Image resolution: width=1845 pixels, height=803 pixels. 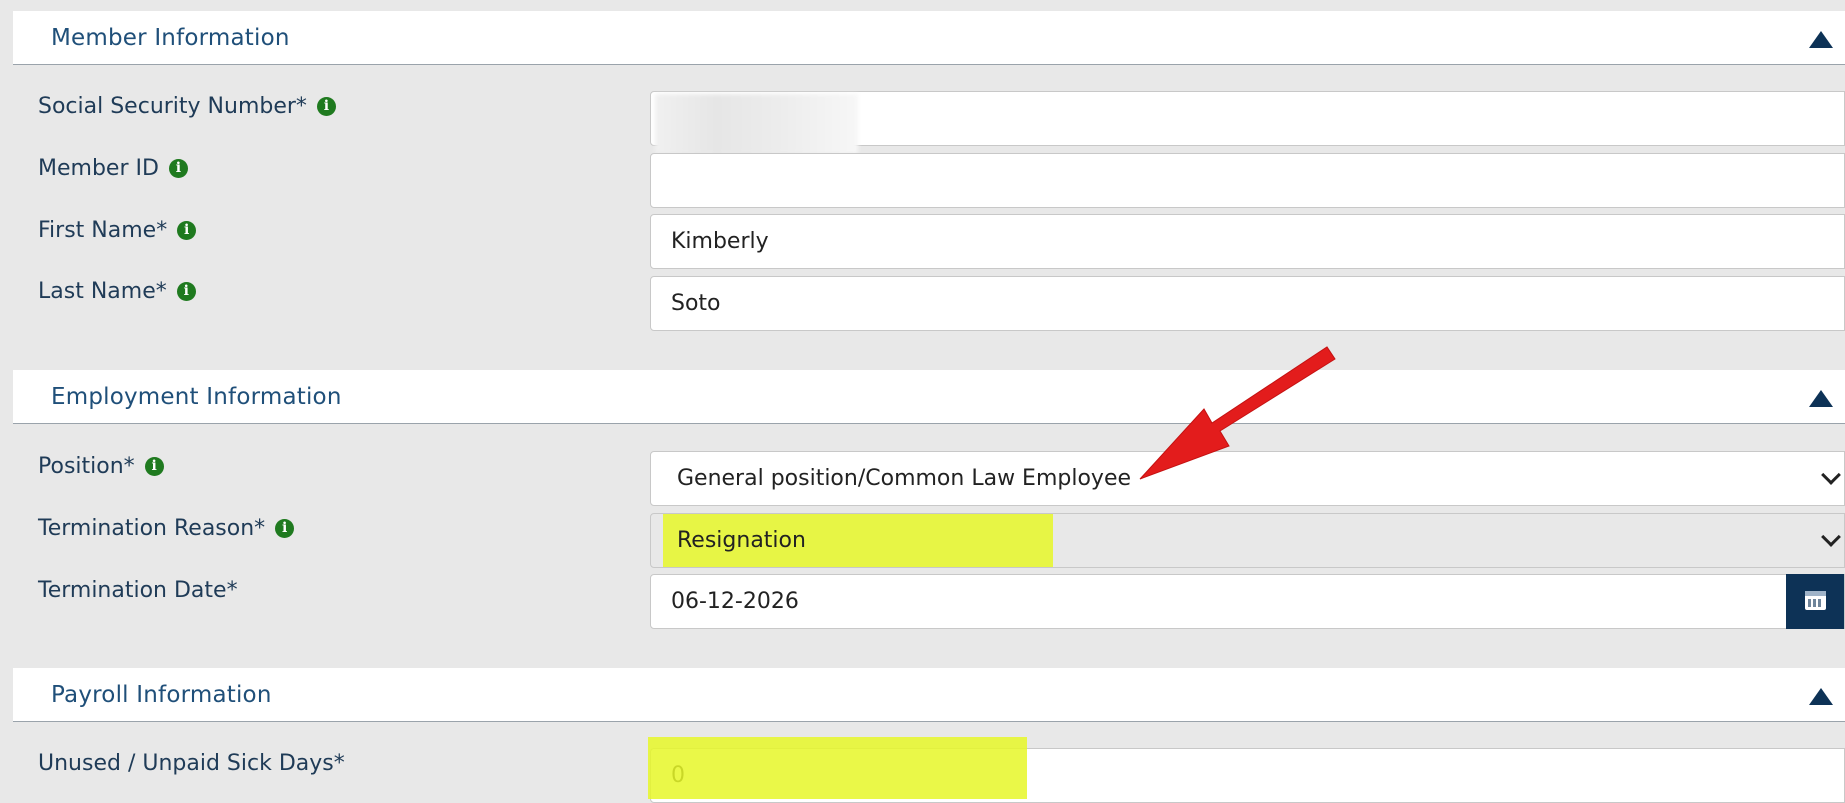 I want to click on member-information-title: Member Information, so click(x=170, y=38).